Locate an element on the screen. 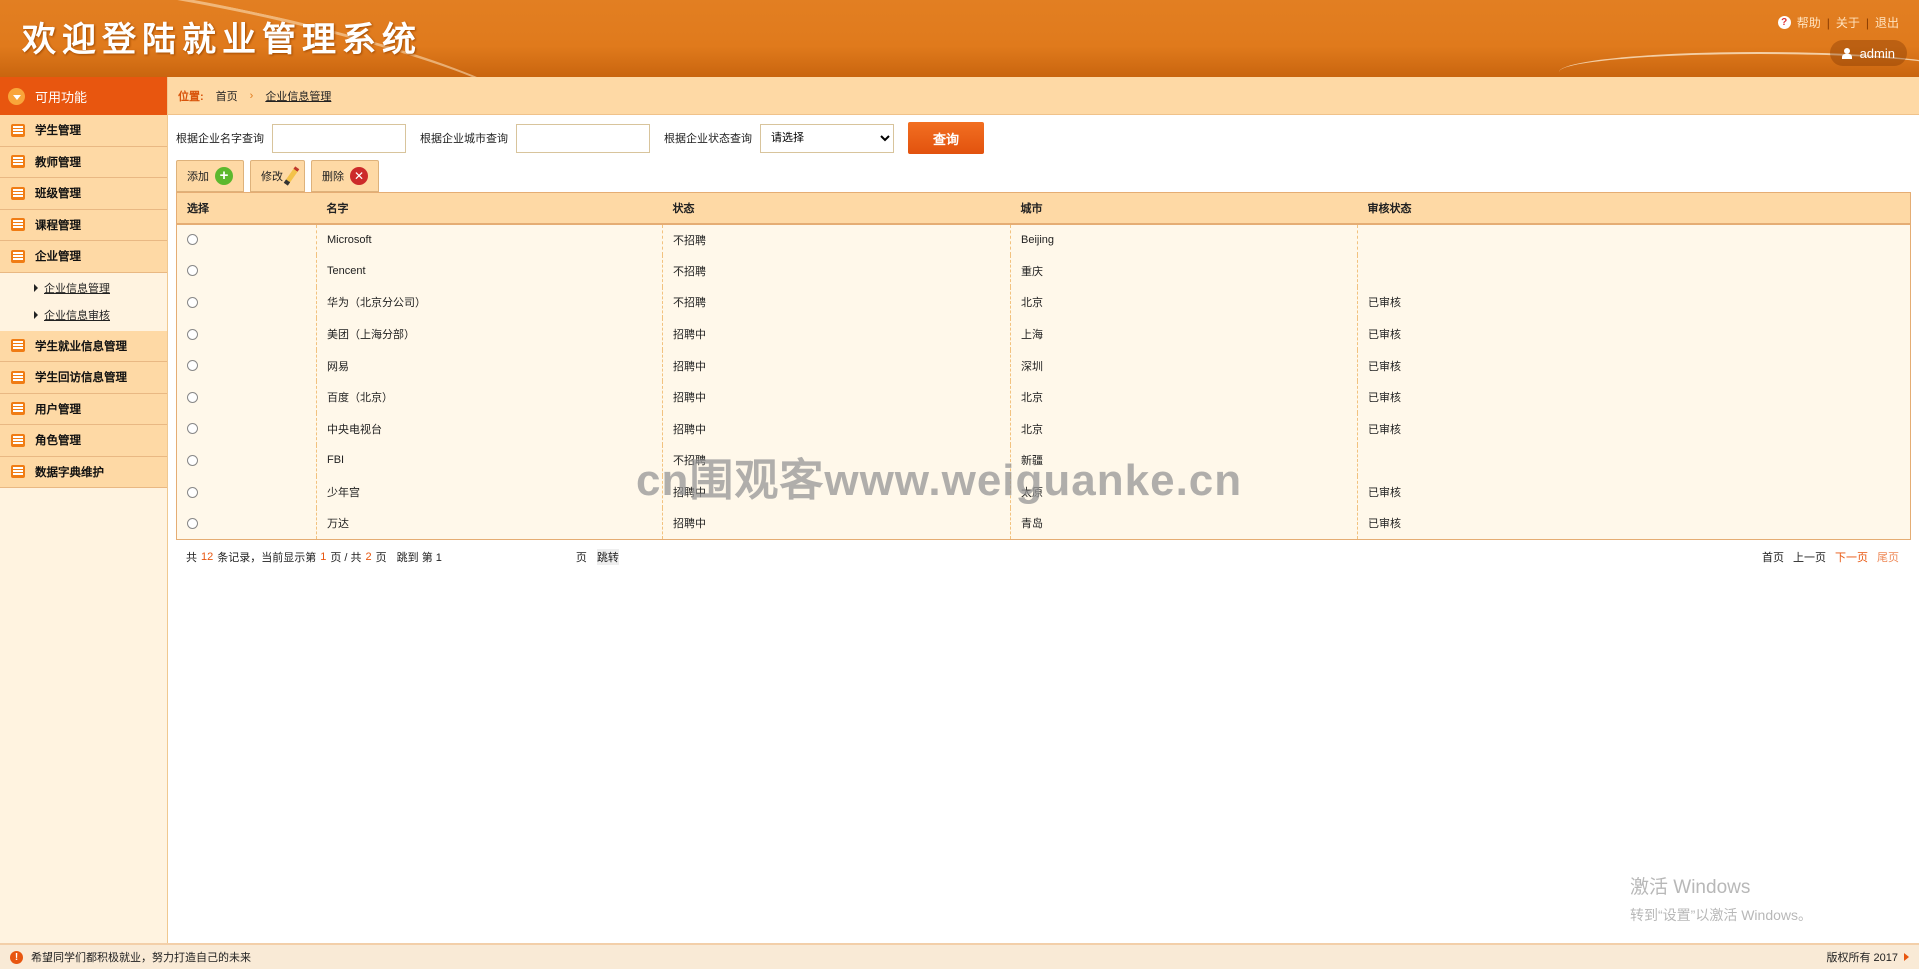  company-name: 网易 is located at coordinates (489, 365).